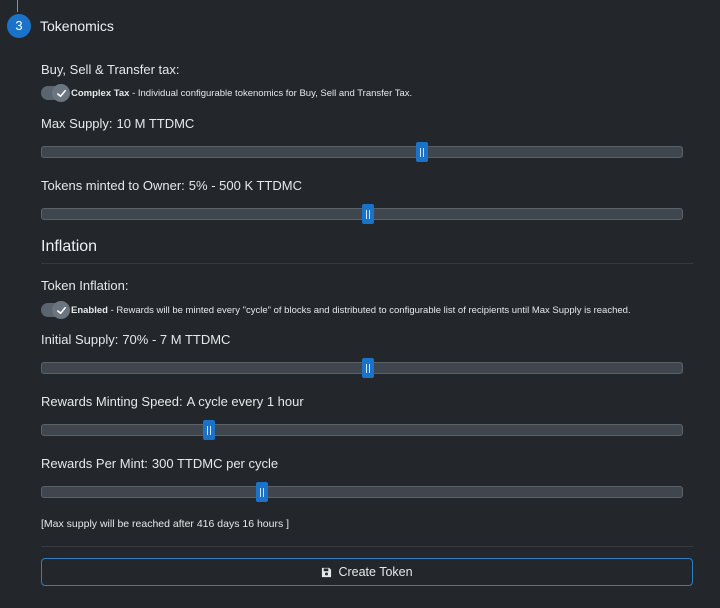  I want to click on minting-speed-value: A cycle every 1 hour, so click(245, 401).